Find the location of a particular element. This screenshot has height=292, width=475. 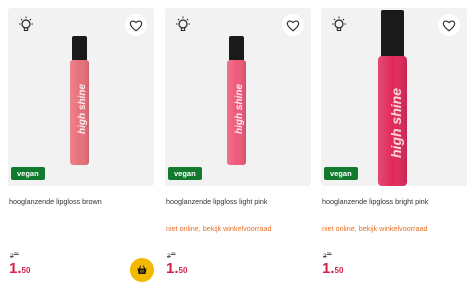

add-to-basket-button is located at coordinates (142, 270).